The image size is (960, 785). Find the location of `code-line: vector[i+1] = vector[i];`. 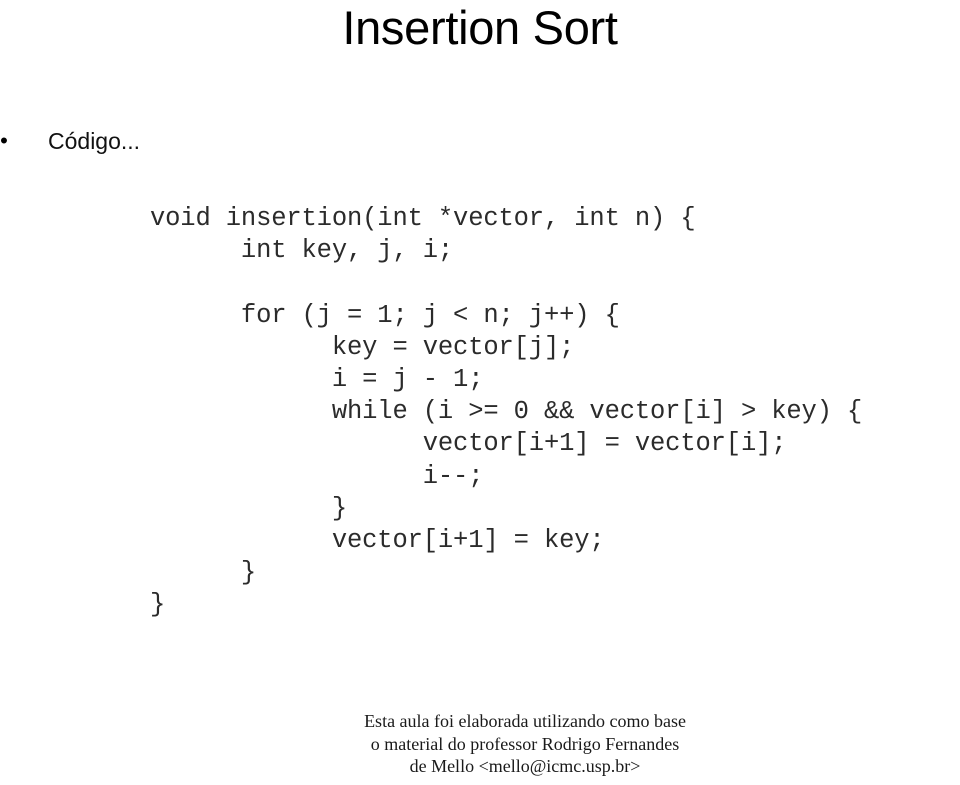

code-line: vector[i+1] = vector[i]; is located at coordinates (468, 444).